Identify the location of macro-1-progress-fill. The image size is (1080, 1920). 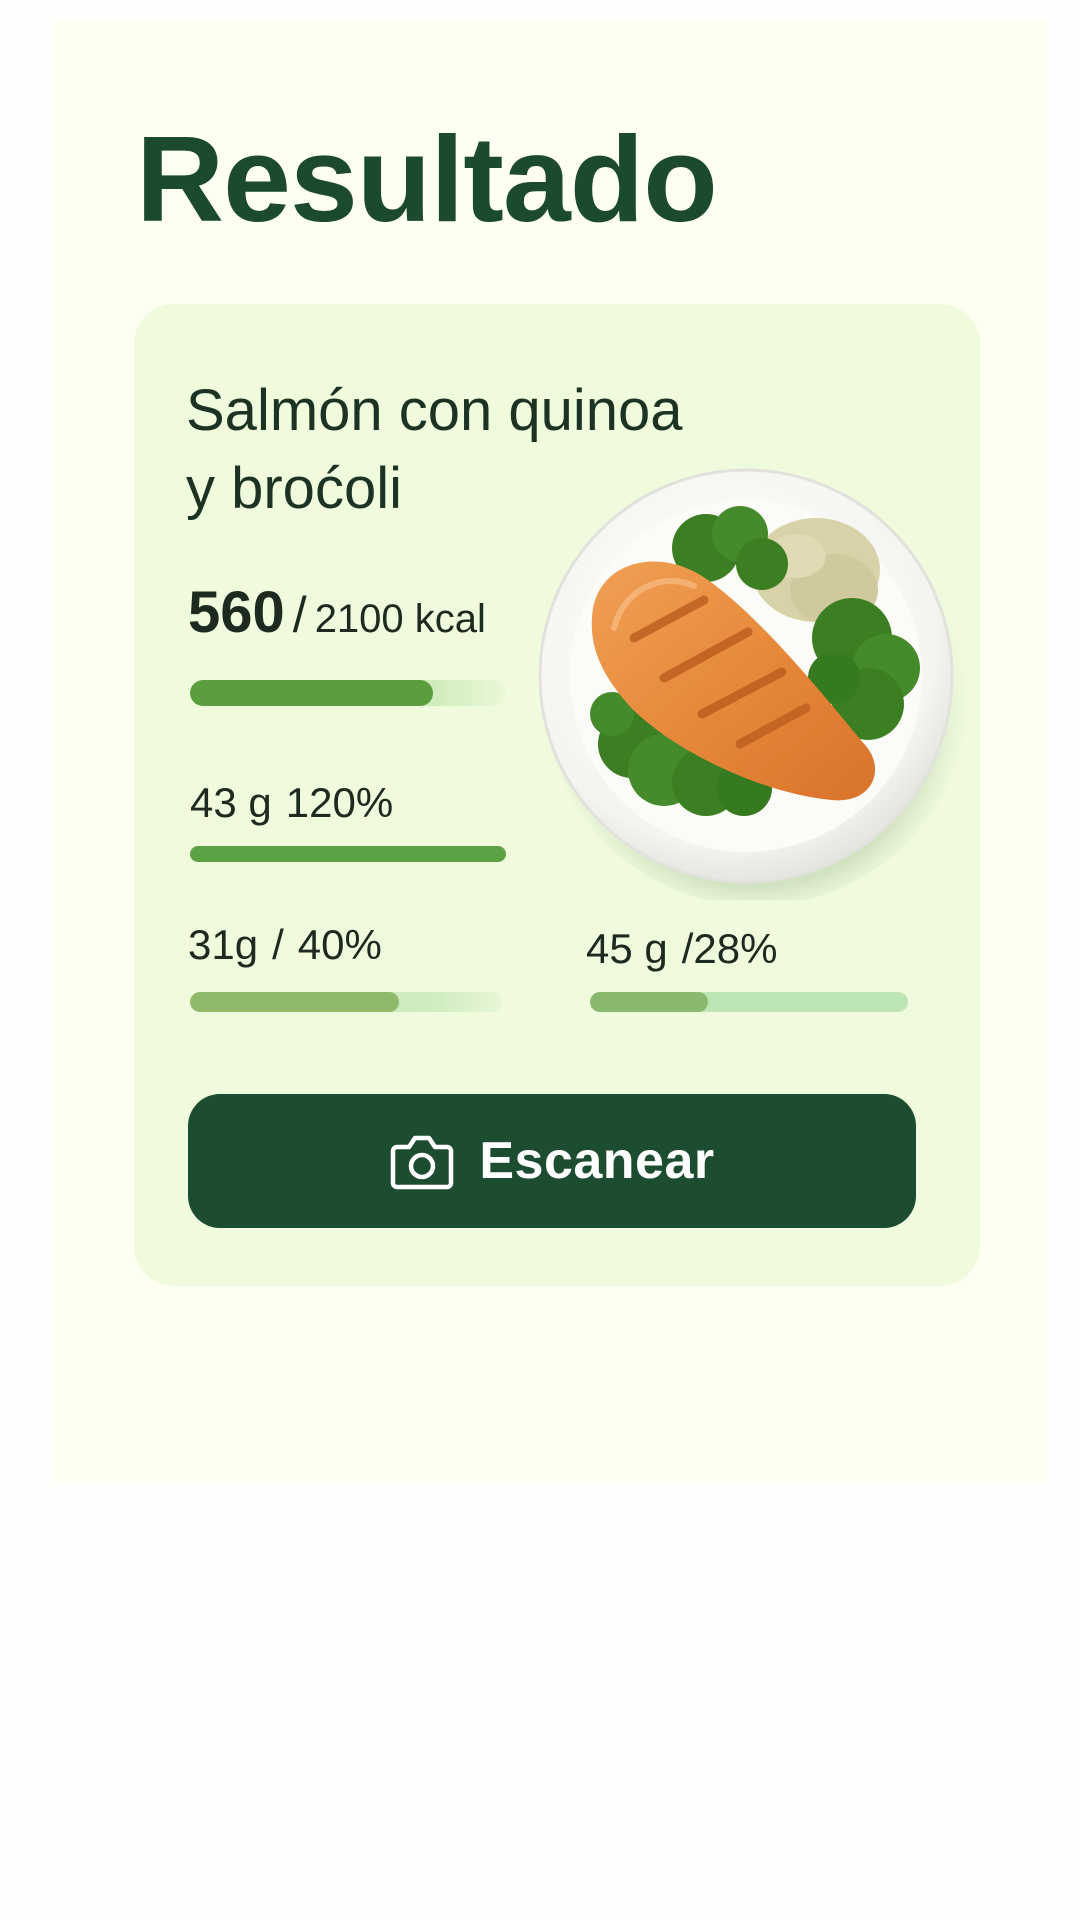
(348, 854).